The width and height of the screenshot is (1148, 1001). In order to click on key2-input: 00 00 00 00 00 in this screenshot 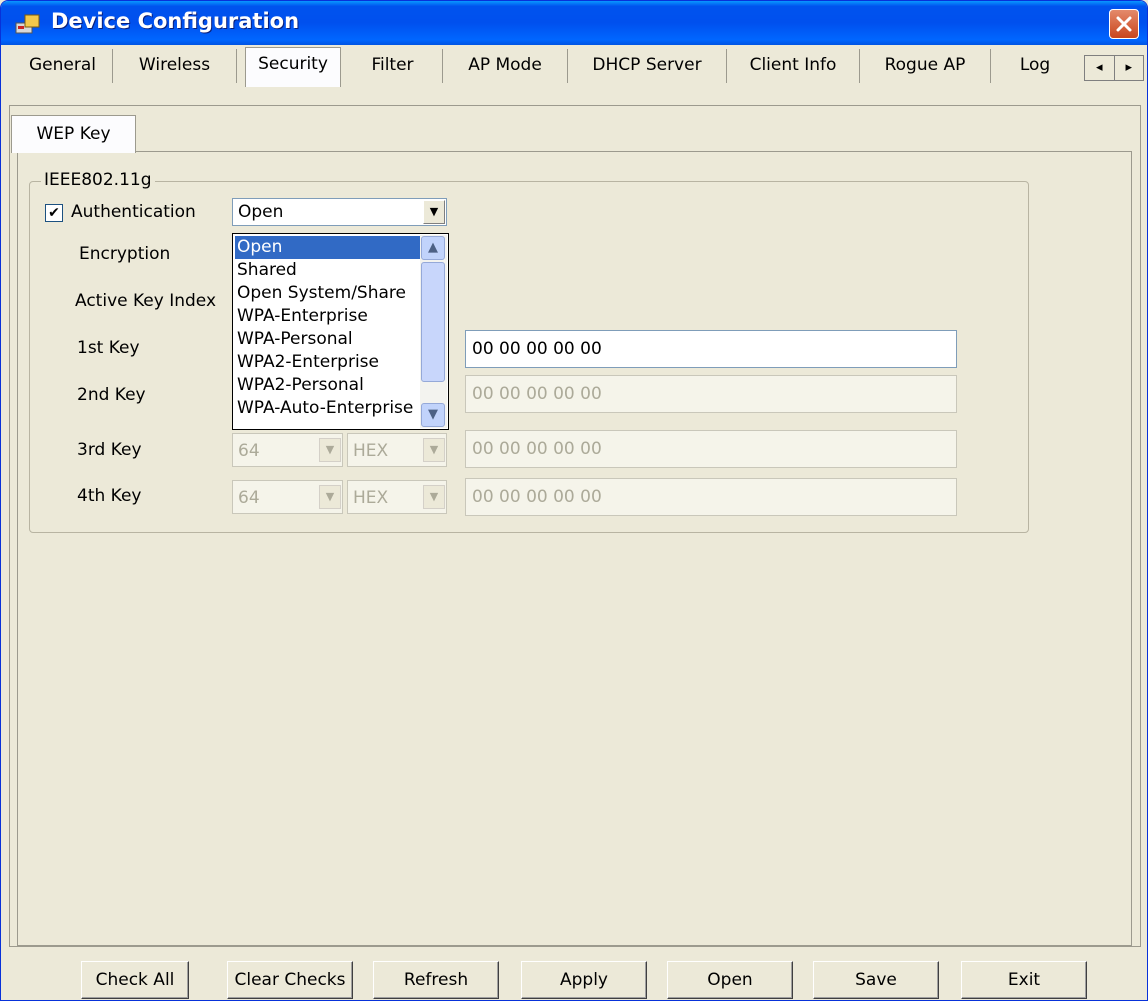, I will do `click(711, 394)`.